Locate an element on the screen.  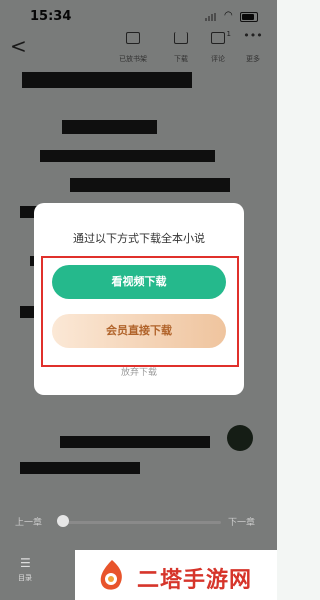
watch-video-download-button: 看视频下载 is located at coordinates (139, 282).